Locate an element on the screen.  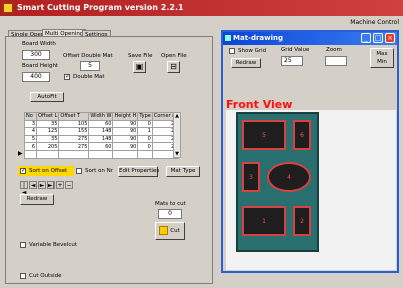
table-row: 412515514890120 is located at coordinates (102, 131).